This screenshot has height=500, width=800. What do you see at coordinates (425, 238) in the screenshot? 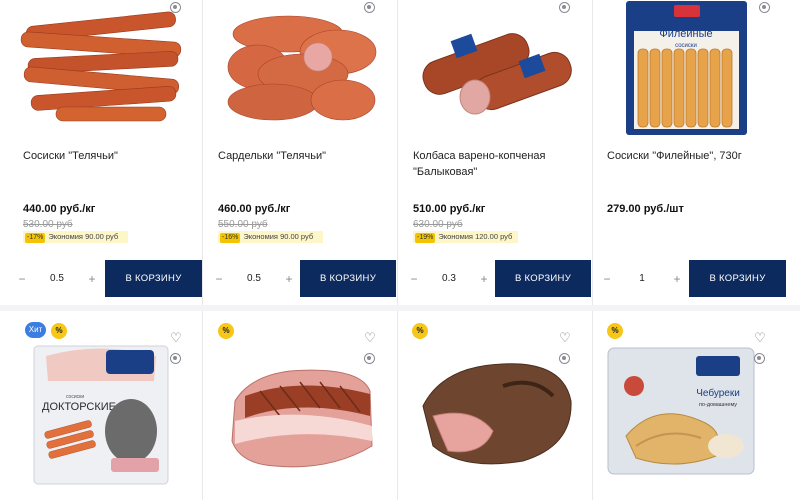
I see `discount-percent: -19%` at bounding box center [425, 238].